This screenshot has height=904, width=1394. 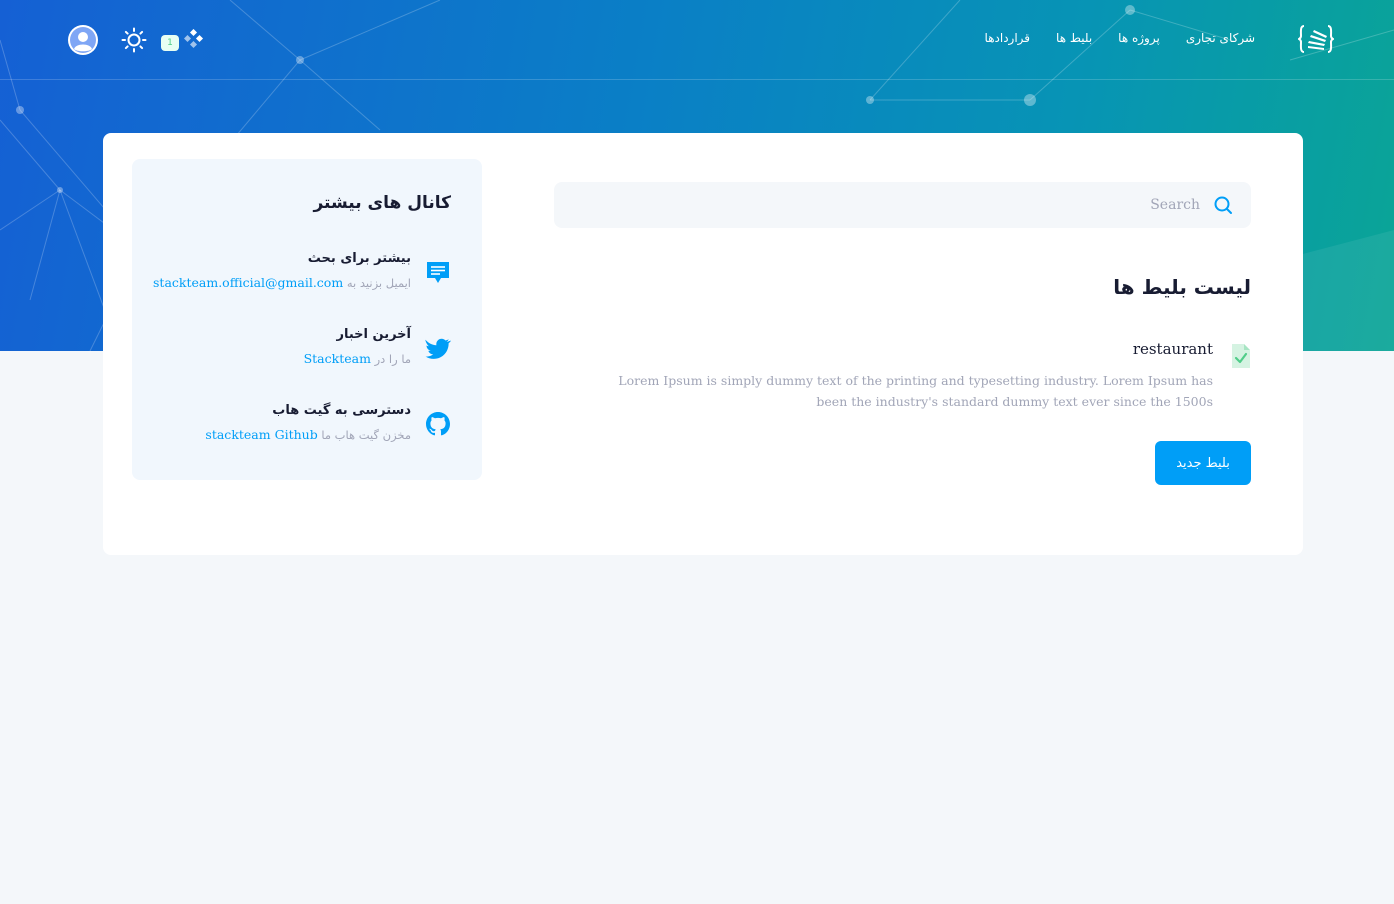 What do you see at coordinates (438, 348) in the screenshot?
I see `twitter-icon` at bounding box center [438, 348].